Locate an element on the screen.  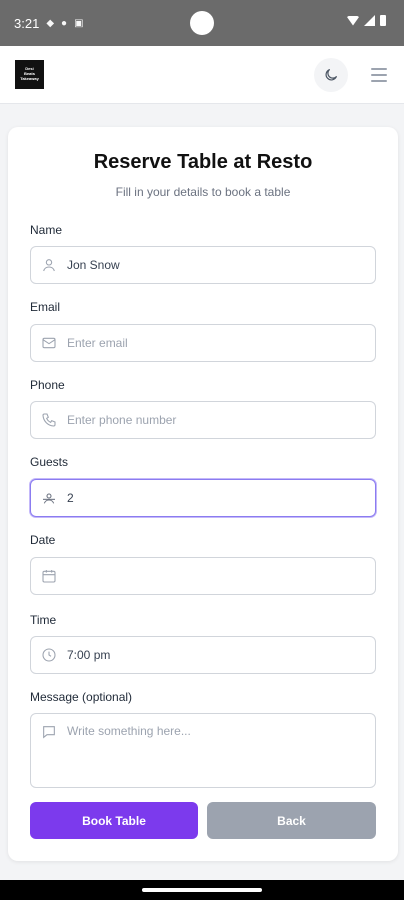
guests-field: 2 is located at coordinates (203, 498).